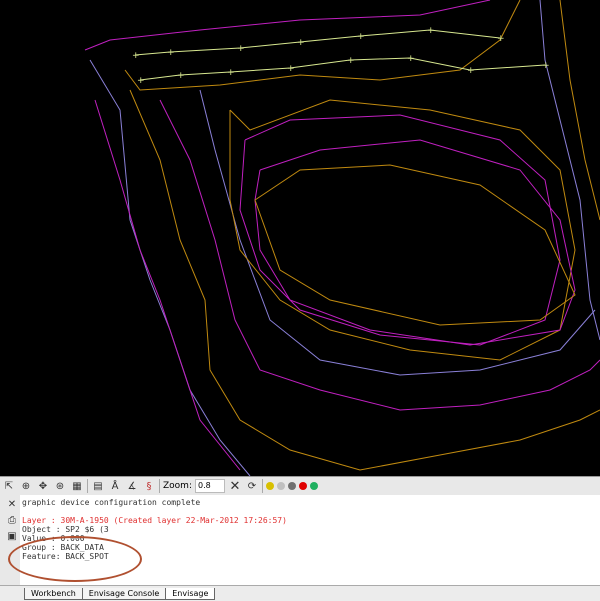 The width and height of the screenshot is (600, 601). What do you see at coordinates (12, 520) in the screenshot?
I see `print-icon: ⎙` at bounding box center [12, 520].